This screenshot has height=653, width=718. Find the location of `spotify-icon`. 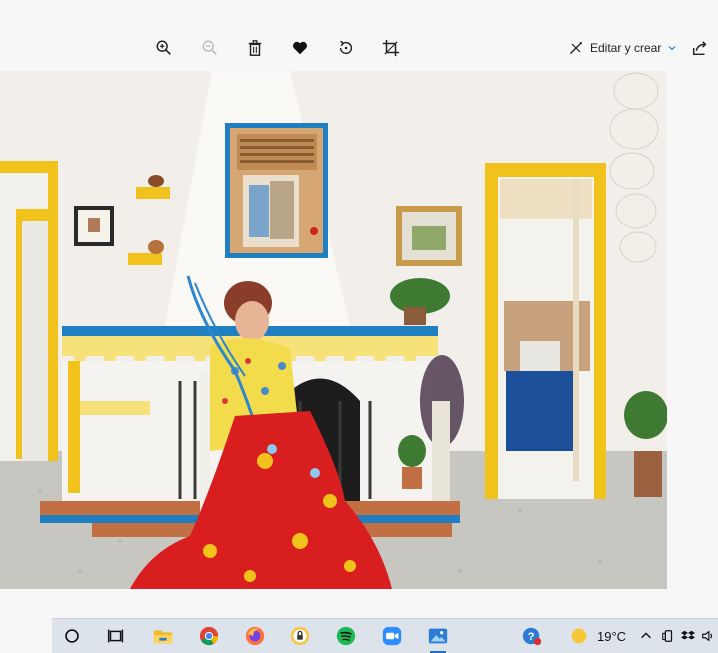

spotify-icon is located at coordinates (346, 636).